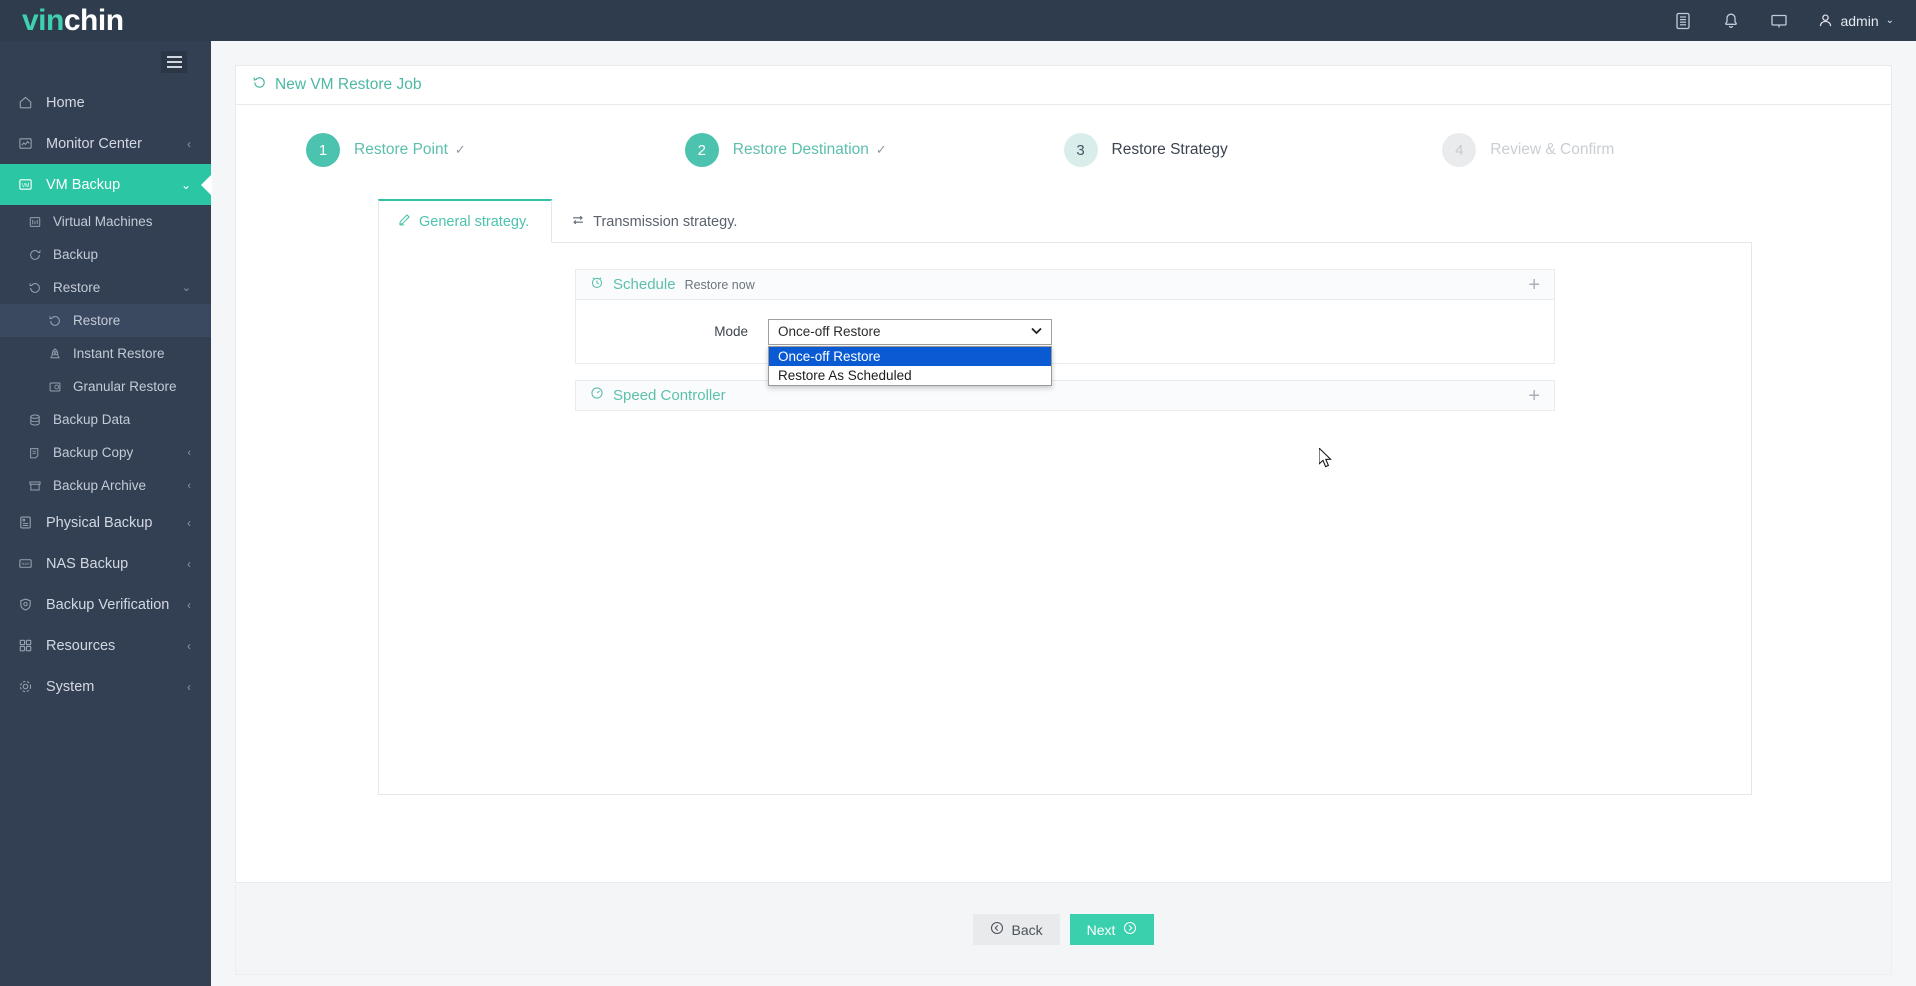 This screenshot has width=1916, height=986. I want to click on wizard-step-number: 2, so click(701, 150).